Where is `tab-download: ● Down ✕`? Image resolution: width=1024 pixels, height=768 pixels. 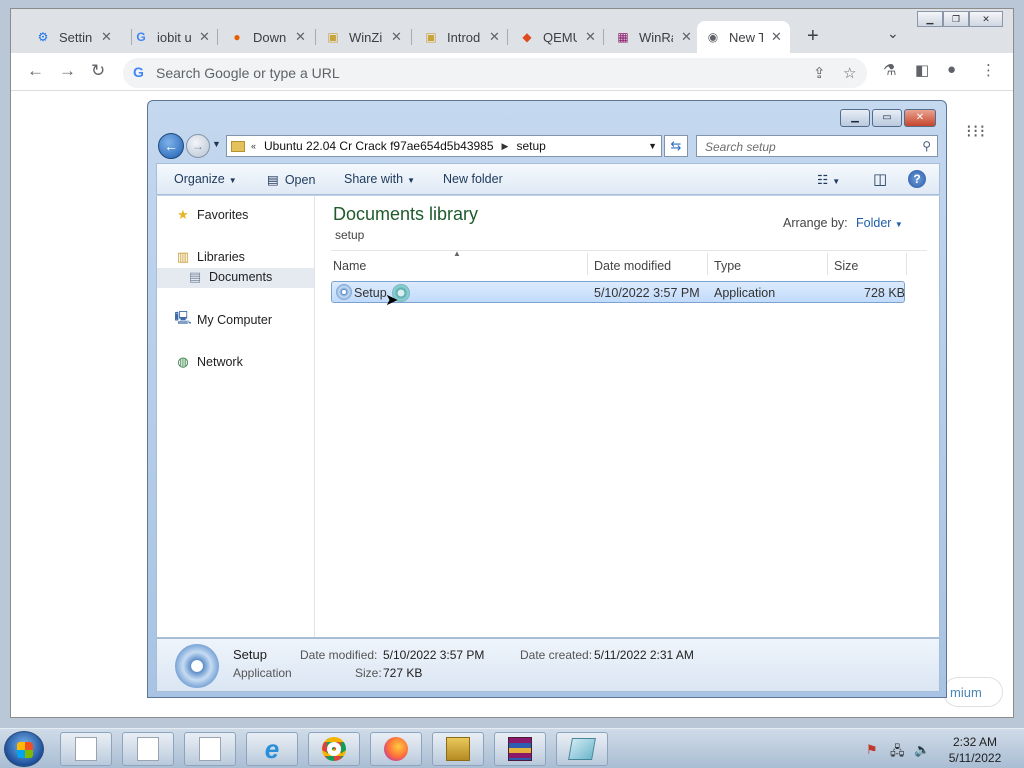
tab-download: ● Down ✕ is located at coordinates (267, 37).